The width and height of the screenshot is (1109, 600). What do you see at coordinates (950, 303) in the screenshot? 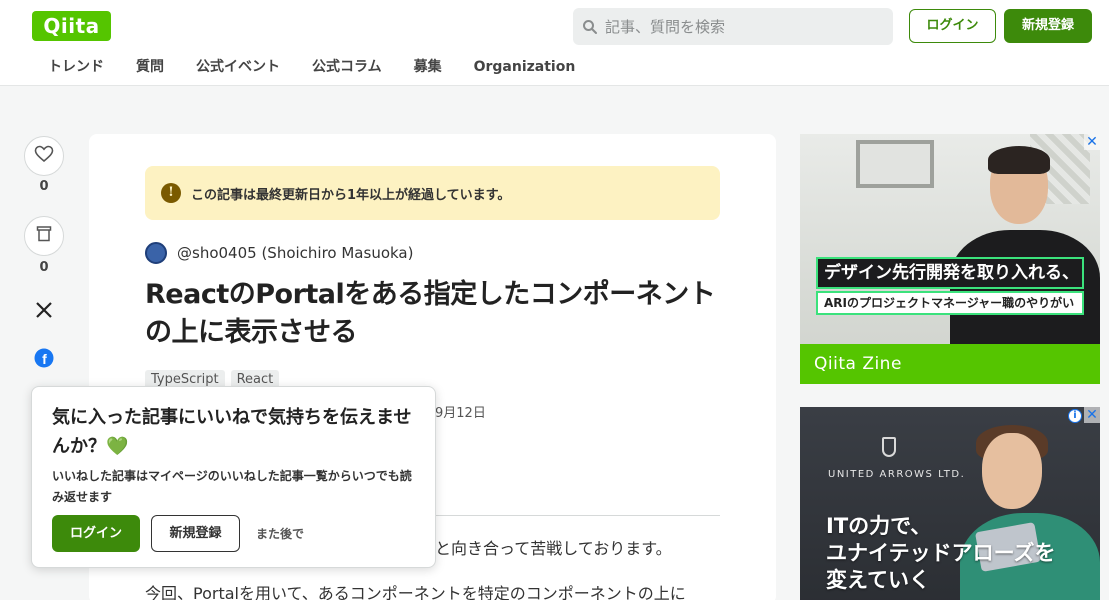
I see `ad-subline: ARIのプロジェクトマネージャー職のやりがい` at bounding box center [950, 303].